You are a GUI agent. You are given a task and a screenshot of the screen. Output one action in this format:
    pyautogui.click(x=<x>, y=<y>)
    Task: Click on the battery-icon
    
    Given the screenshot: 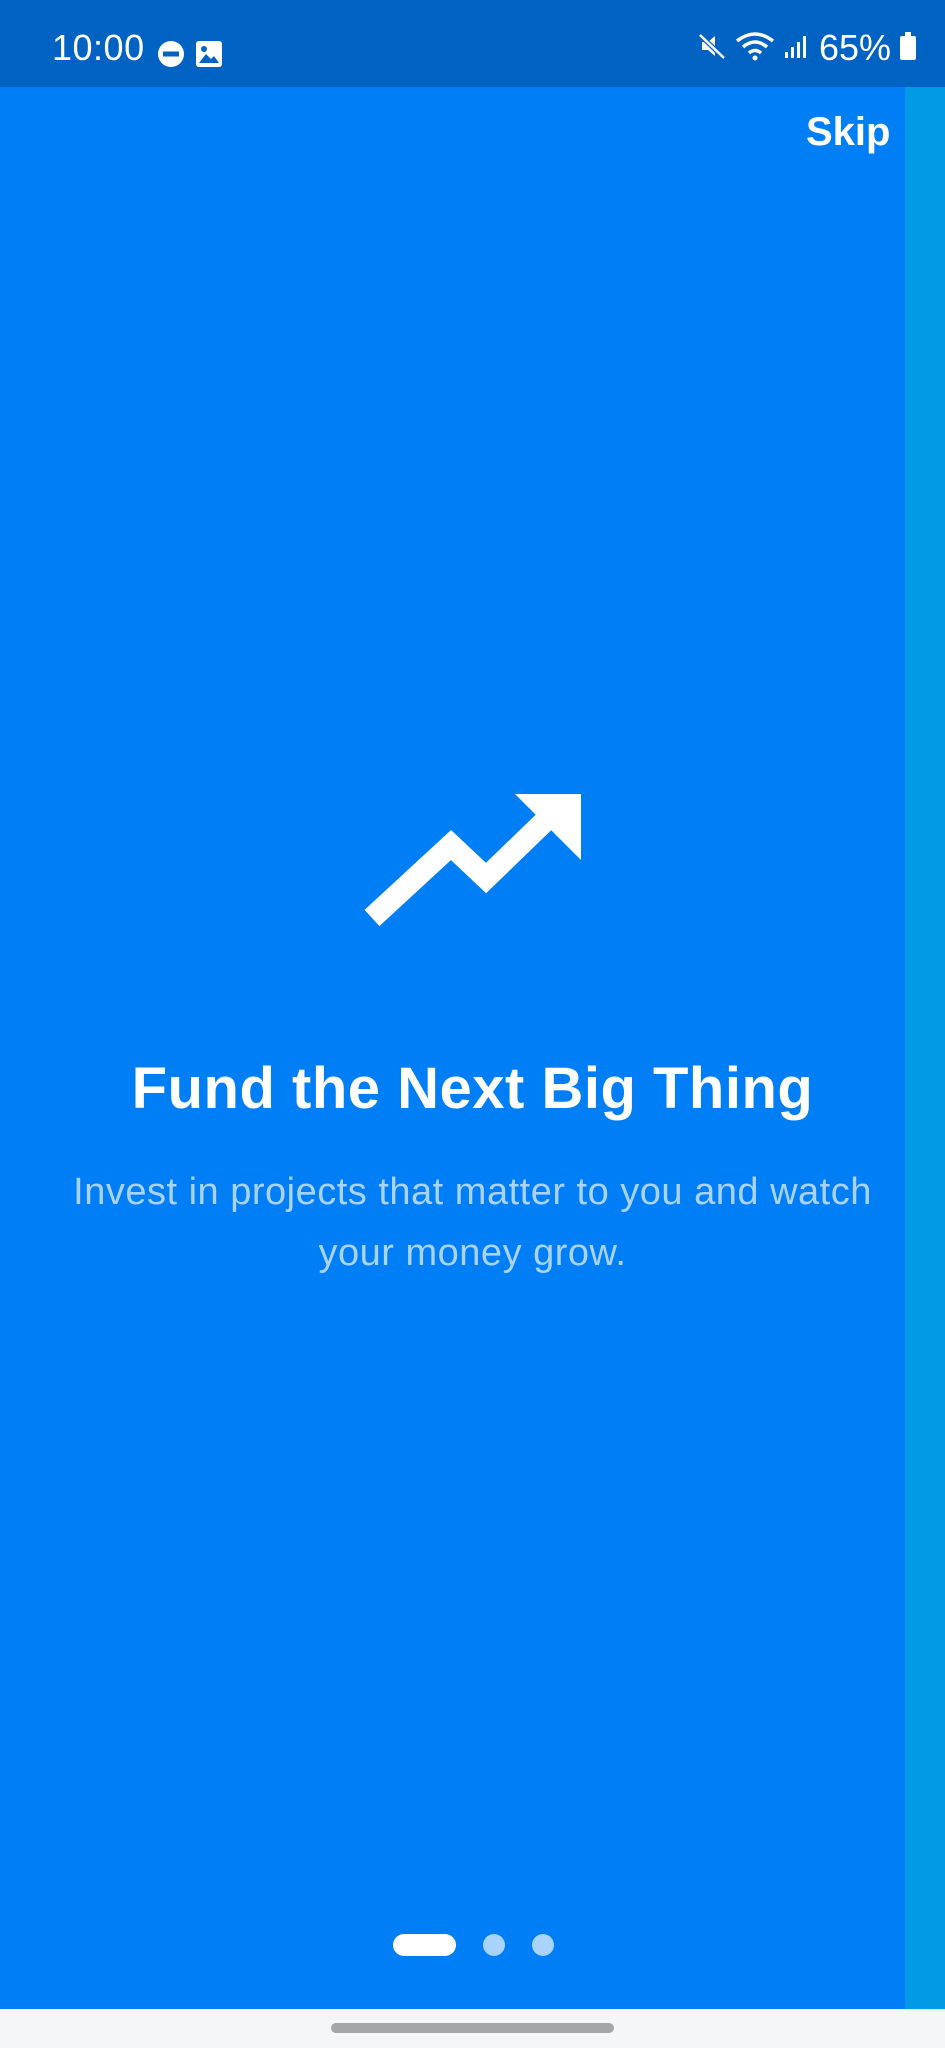 What is the action you would take?
    pyautogui.click(x=908, y=48)
    